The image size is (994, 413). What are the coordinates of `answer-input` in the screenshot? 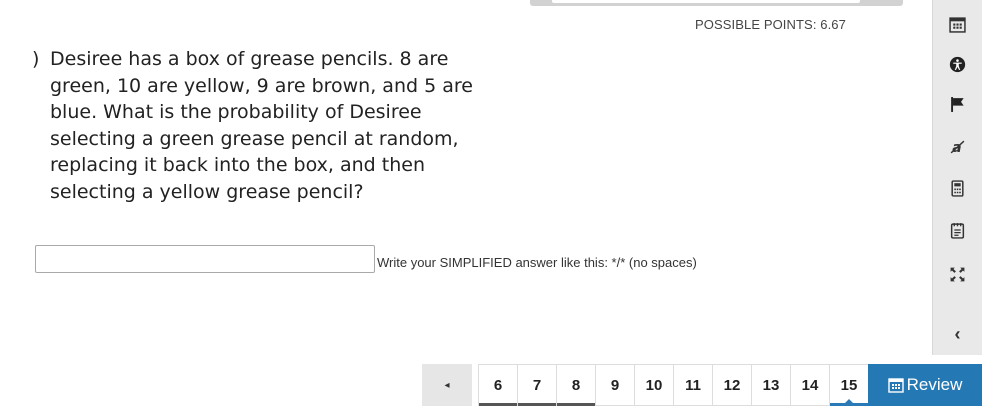 It's located at (205, 259).